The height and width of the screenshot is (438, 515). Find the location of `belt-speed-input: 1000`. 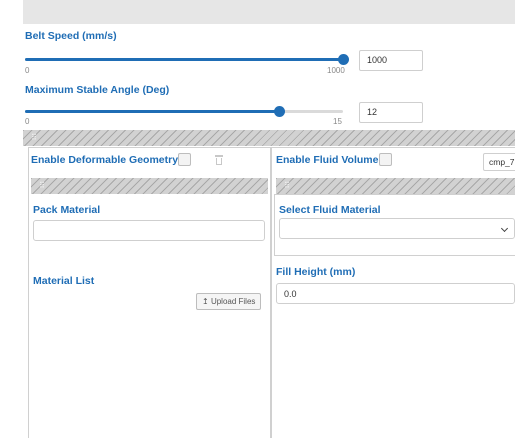

belt-speed-input: 1000 is located at coordinates (391, 60).